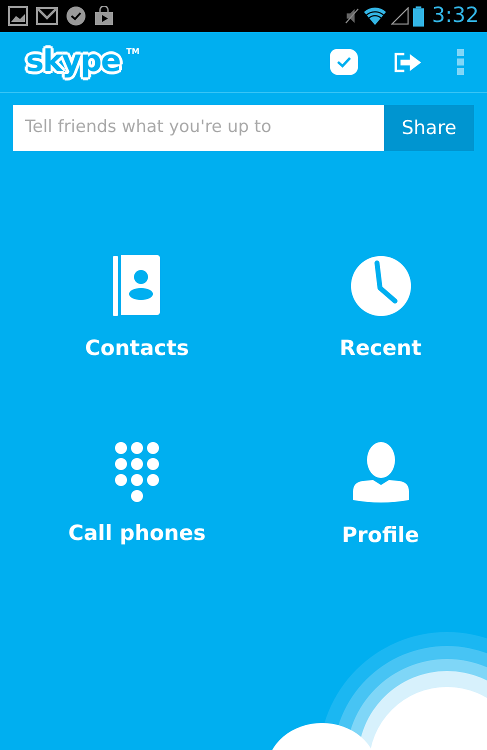  I want to click on tile-label: Profile, so click(381, 536).